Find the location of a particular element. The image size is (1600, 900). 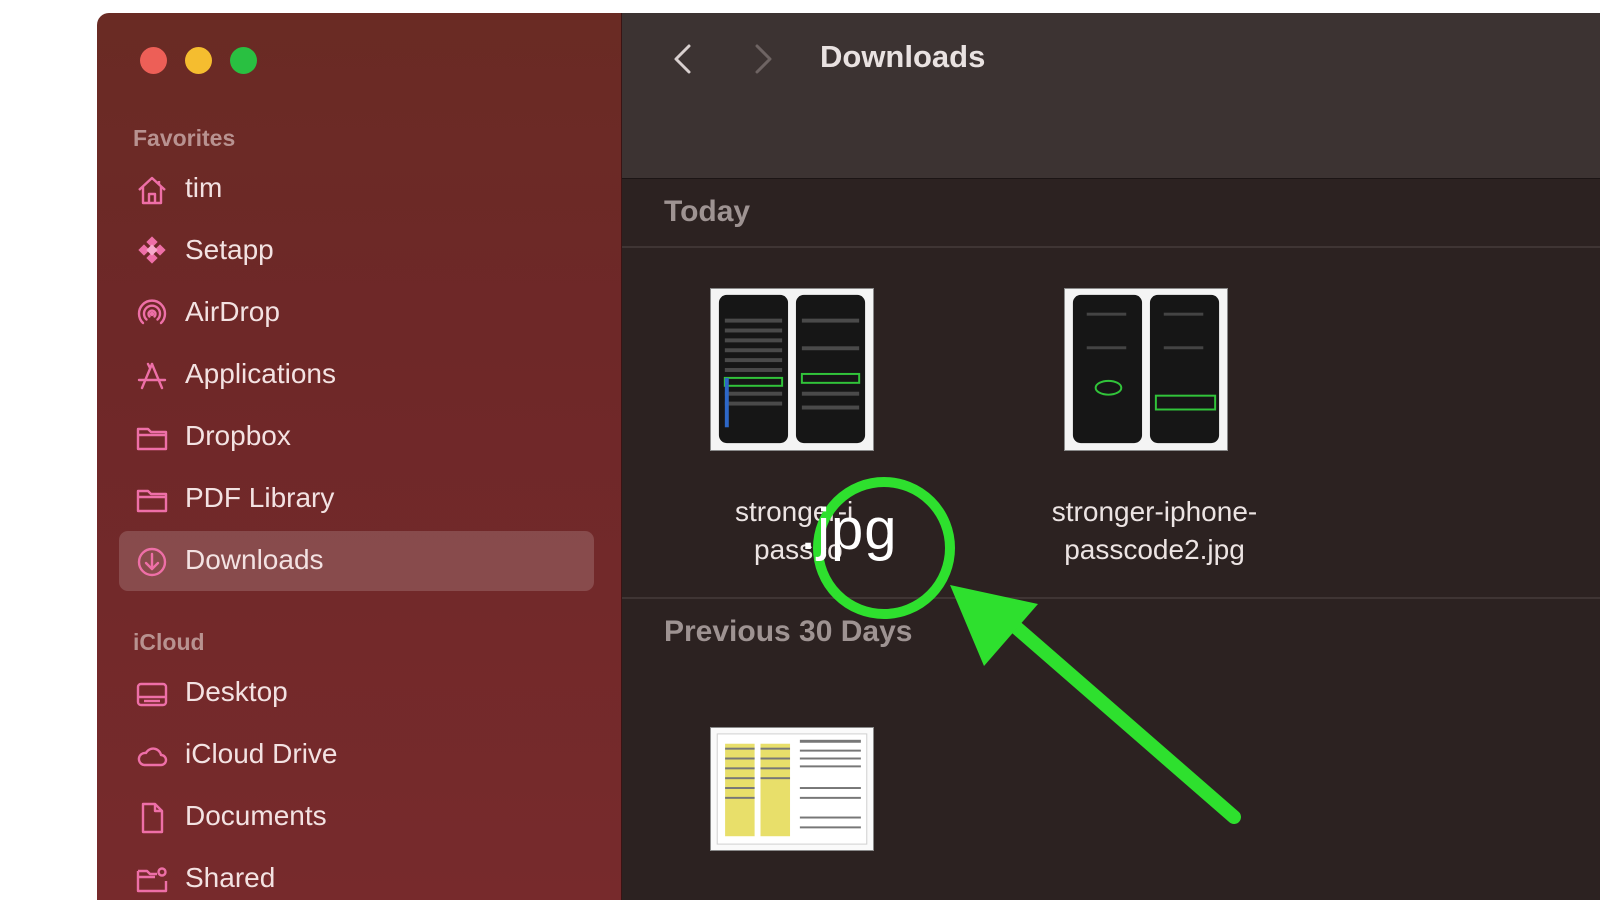

home-icon is located at coordinates (152, 190).